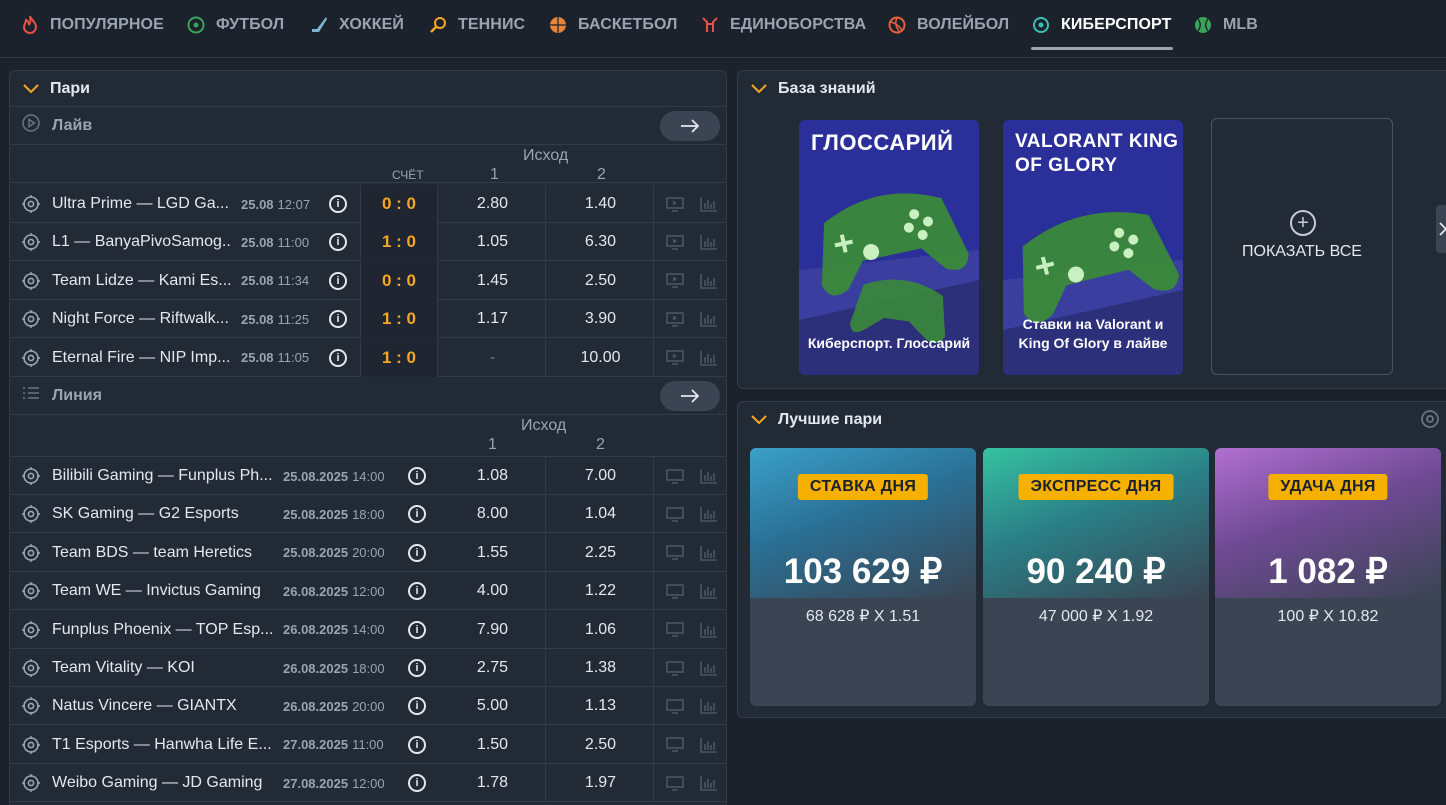 The height and width of the screenshot is (805, 1446). What do you see at coordinates (601, 552) in the screenshot?
I see `odds-2: 2.25` at bounding box center [601, 552].